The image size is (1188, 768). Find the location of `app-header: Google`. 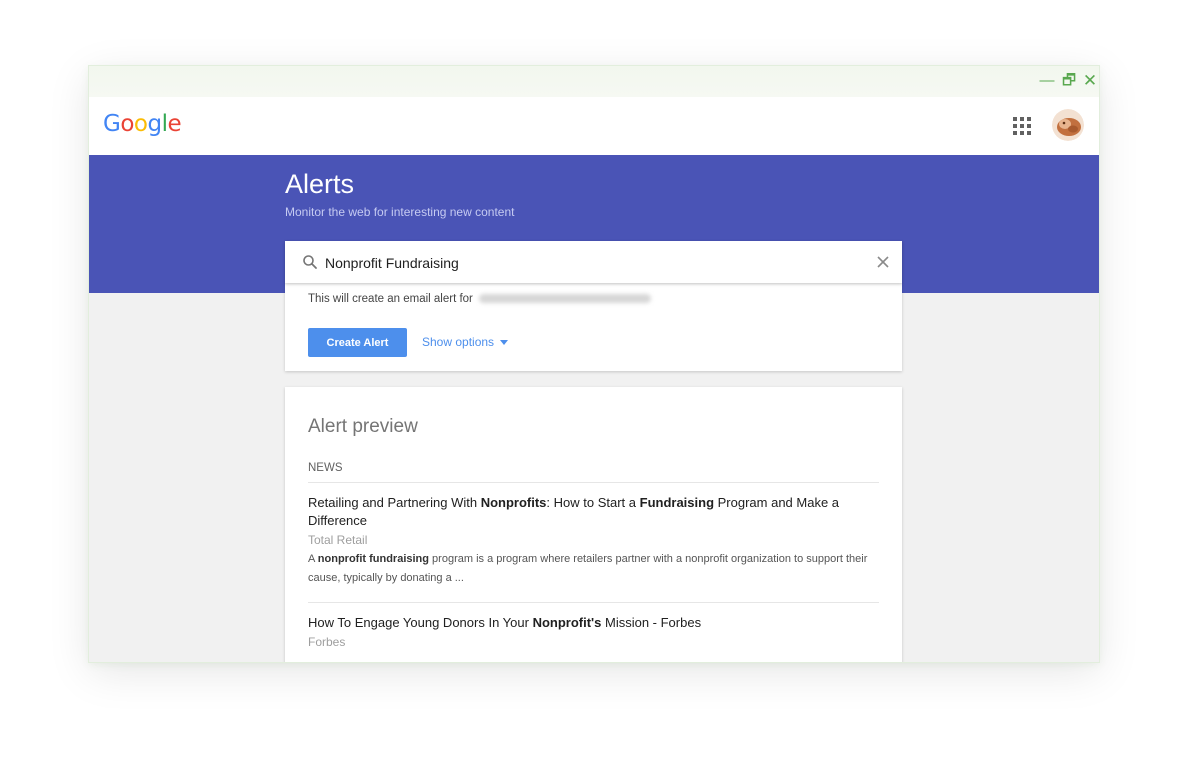

app-header: Google is located at coordinates (594, 126).